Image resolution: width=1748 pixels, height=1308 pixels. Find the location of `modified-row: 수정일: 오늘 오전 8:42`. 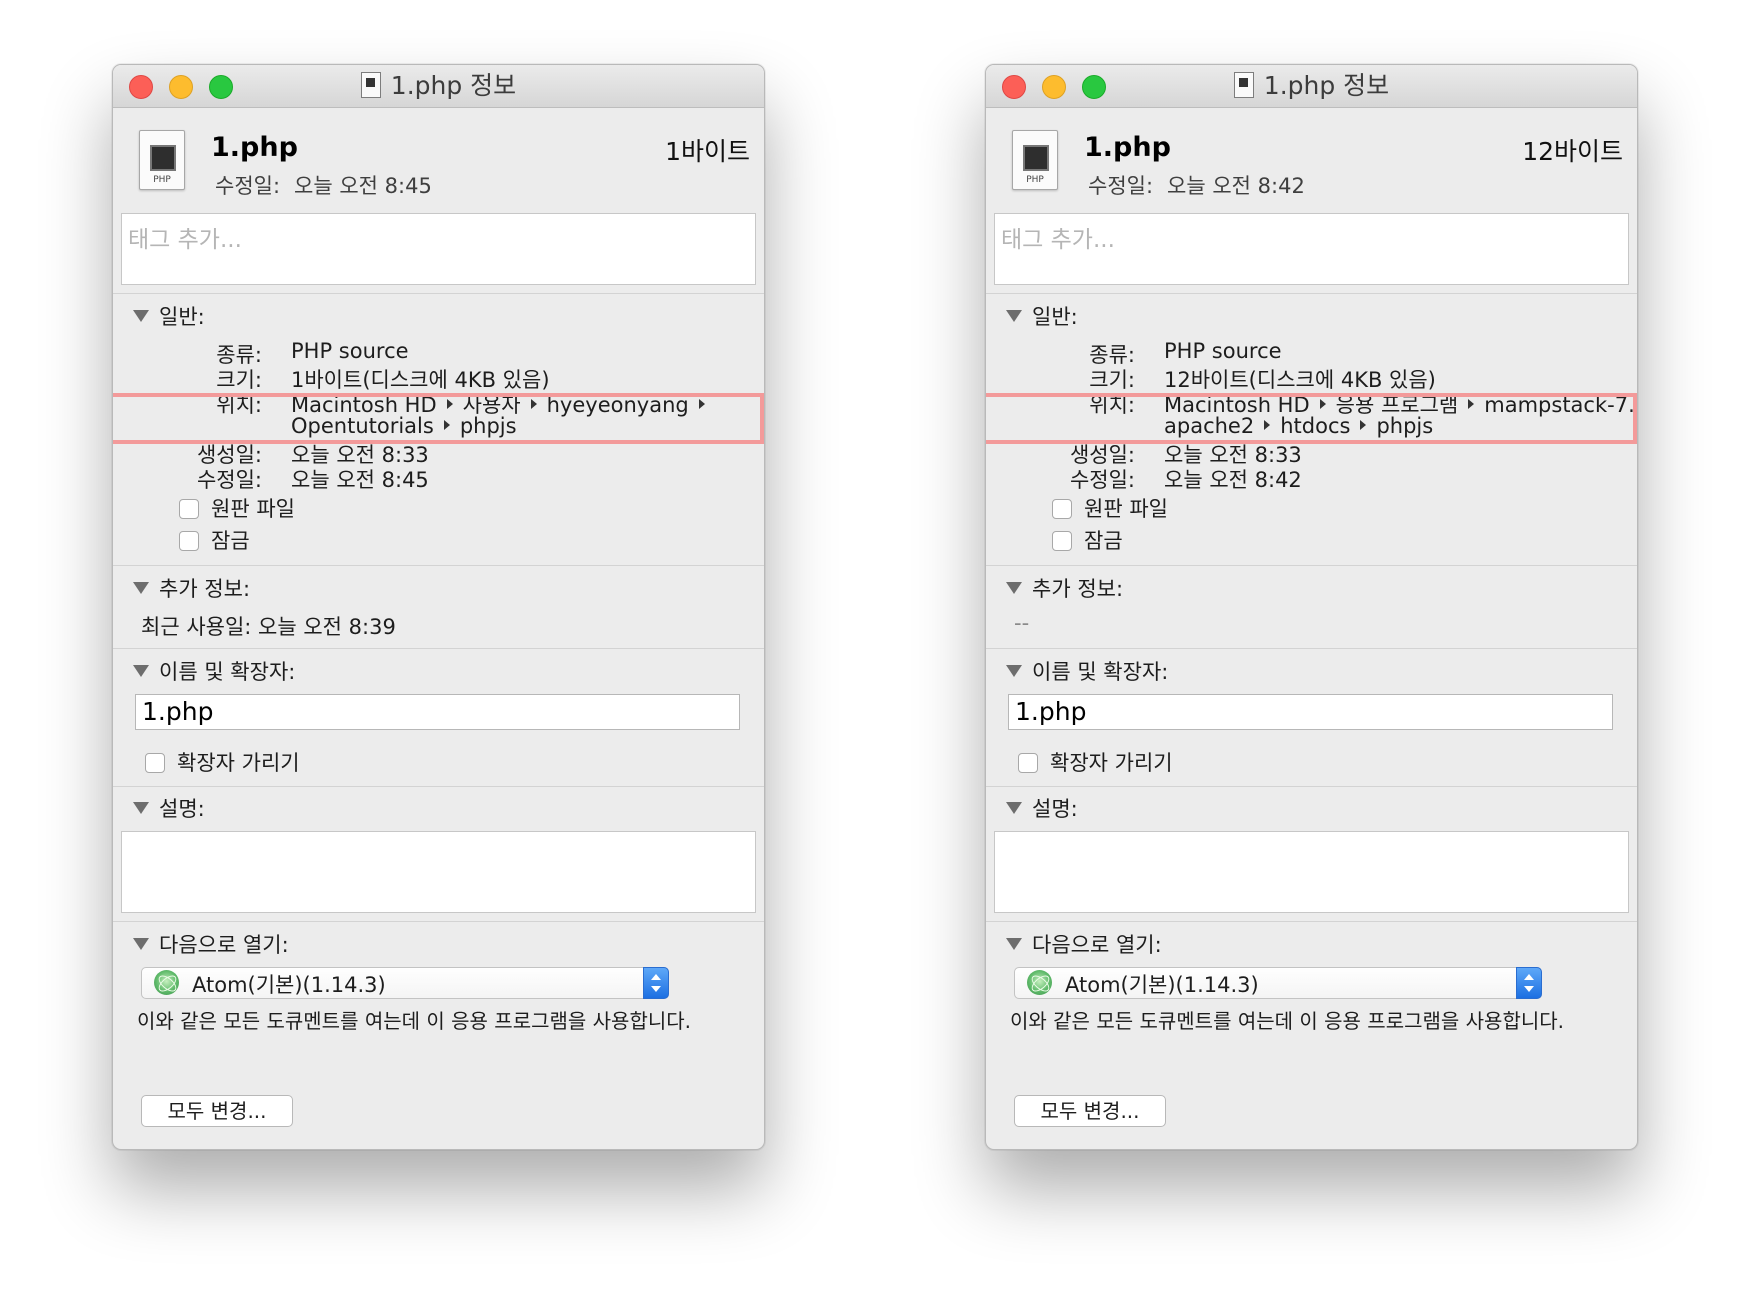

modified-row: 수정일: 오늘 오전 8:42 is located at coordinates (1185, 480).